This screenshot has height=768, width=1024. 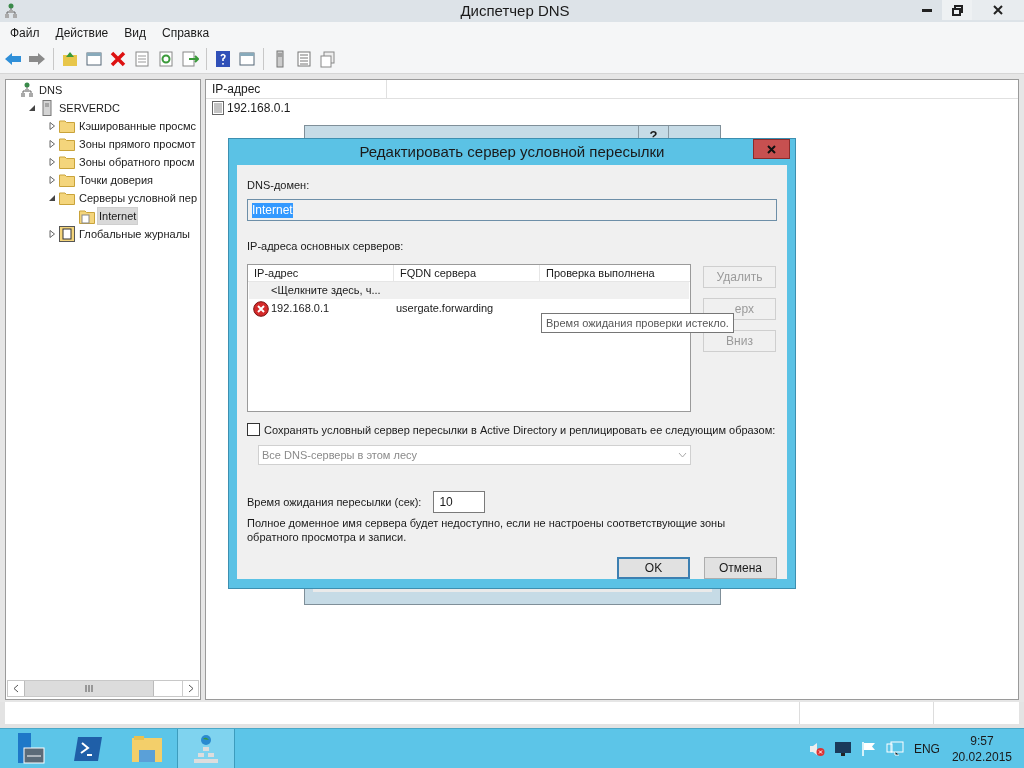 What do you see at coordinates (326, 246) in the screenshot?
I see `section-label: IP-адреса основных серверов:` at bounding box center [326, 246].